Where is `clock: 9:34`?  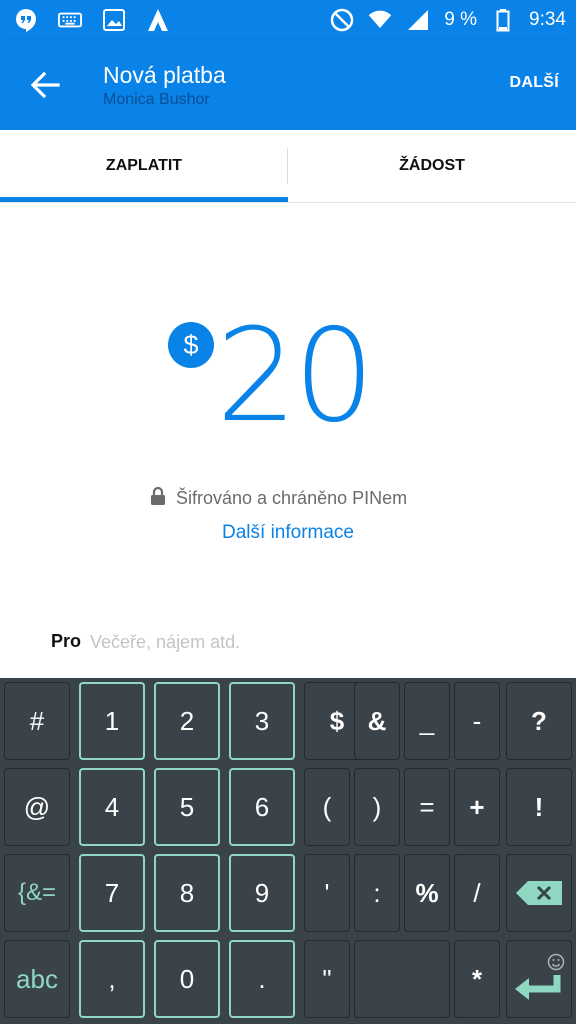
clock: 9:34 is located at coordinates (547, 19).